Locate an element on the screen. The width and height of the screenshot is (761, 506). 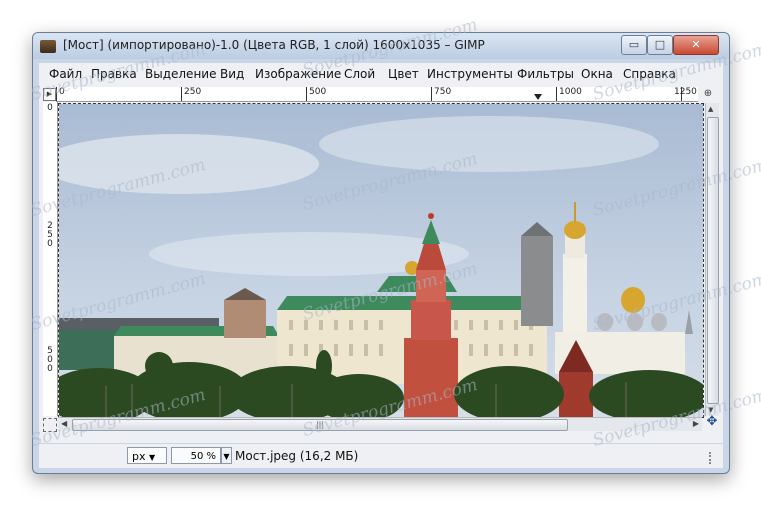
menu-file: Файл is located at coordinates (65, 74).